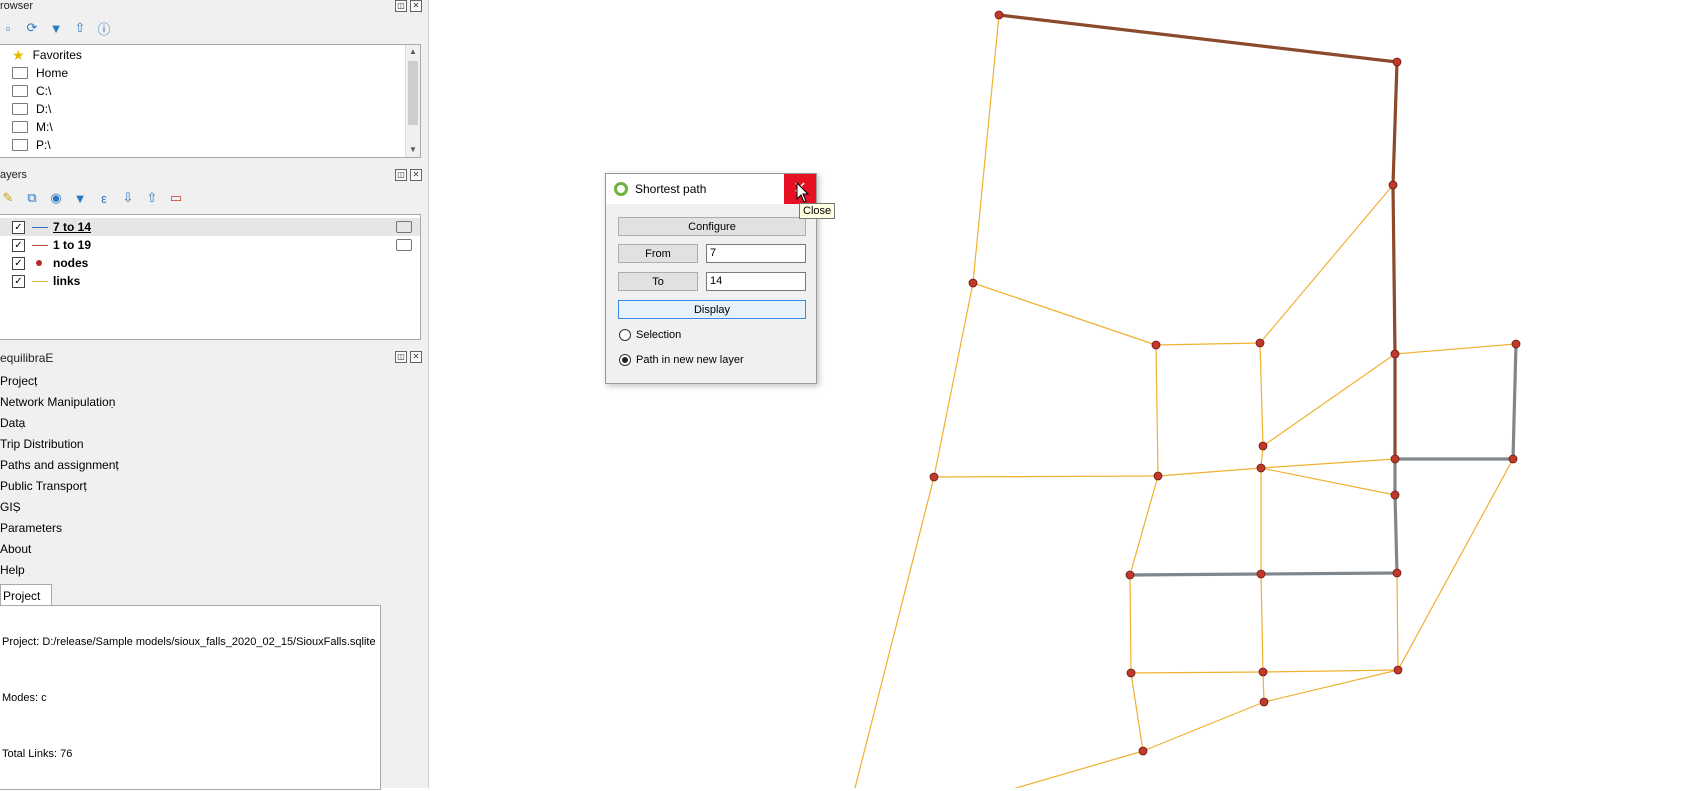  I want to click on from-input: 7, so click(756, 253).